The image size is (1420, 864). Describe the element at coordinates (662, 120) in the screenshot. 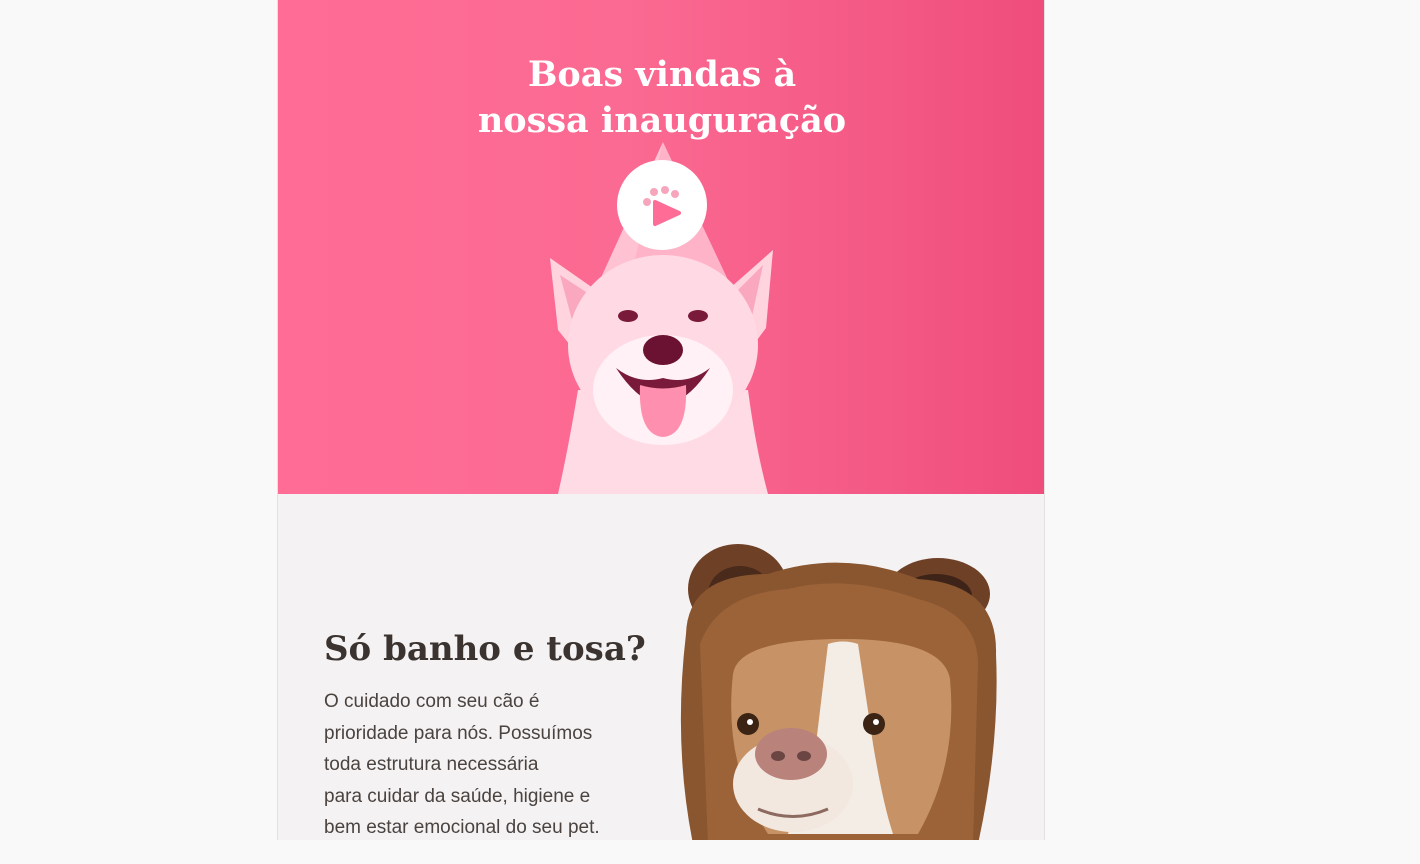

I see `hero-title-line-2: nossa inauguração` at that location.